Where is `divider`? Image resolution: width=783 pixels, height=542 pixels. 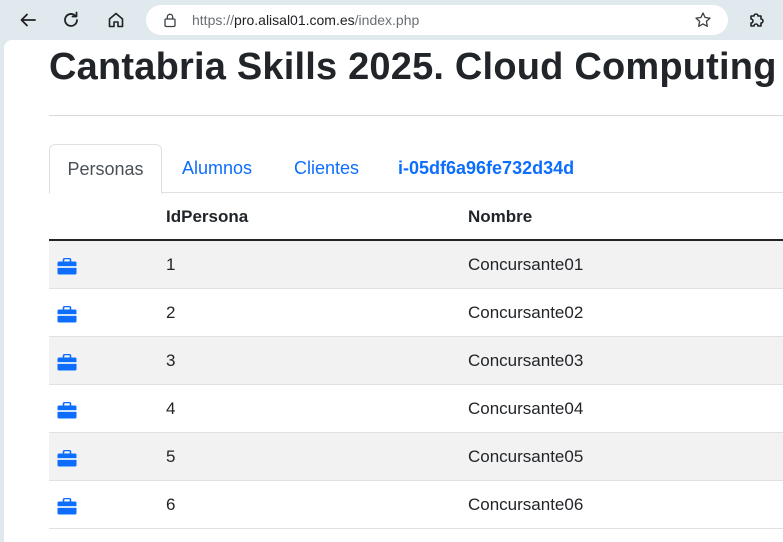
divider is located at coordinates (416, 115).